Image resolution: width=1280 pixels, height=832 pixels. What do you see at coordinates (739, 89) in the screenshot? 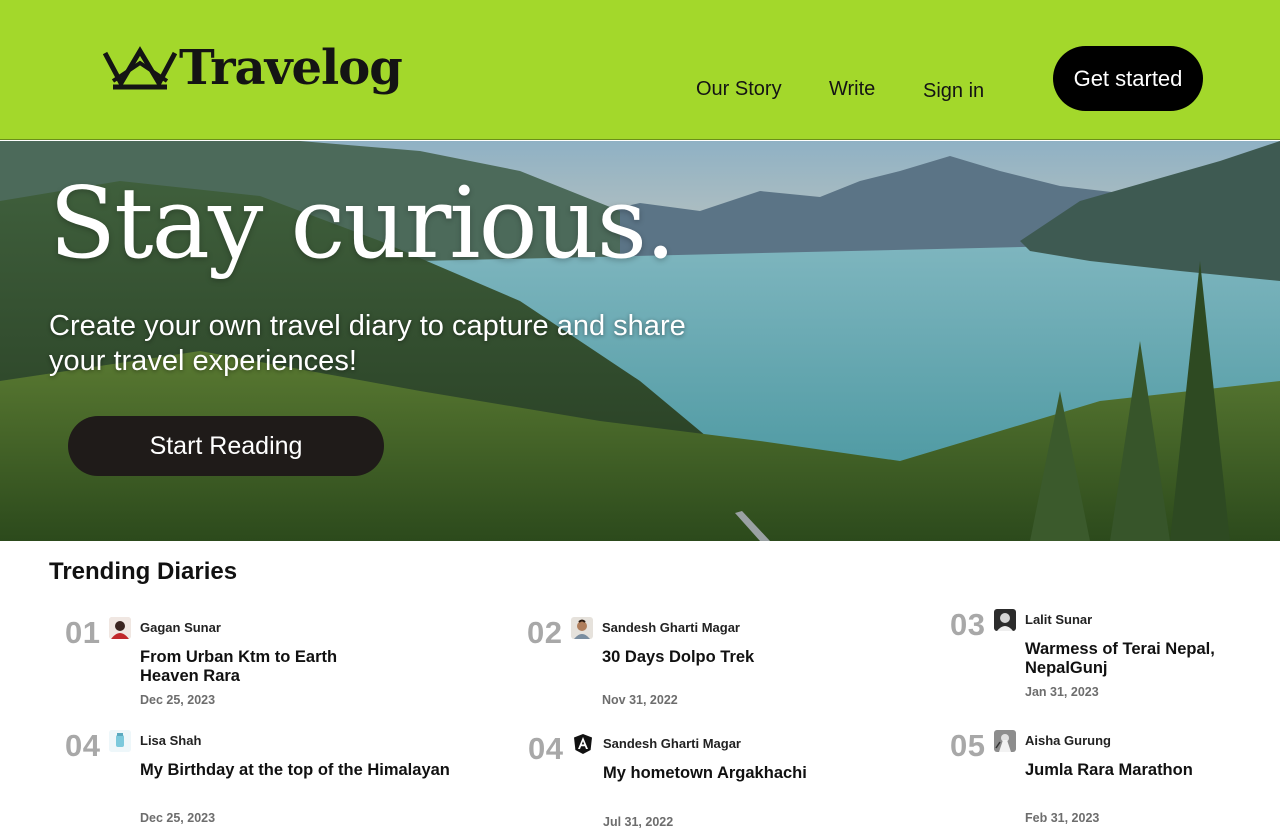
I see `nav-our-story: Our Story` at bounding box center [739, 89].